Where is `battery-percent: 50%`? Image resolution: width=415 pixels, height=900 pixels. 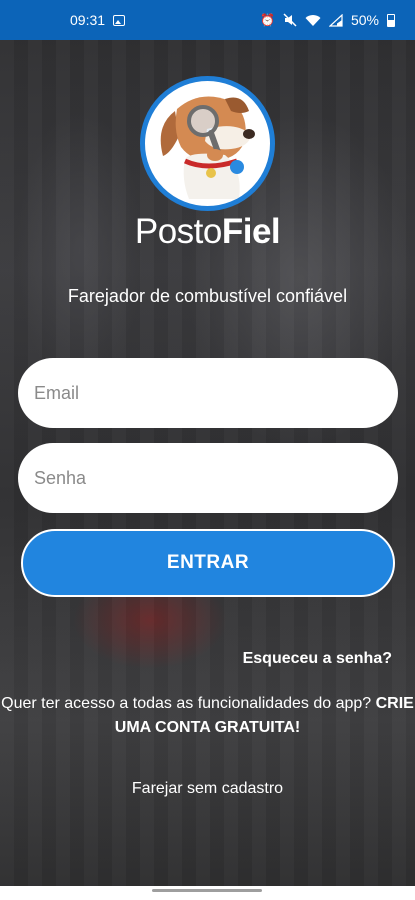
battery-percent: 50% is located at coordinates (364, 20).